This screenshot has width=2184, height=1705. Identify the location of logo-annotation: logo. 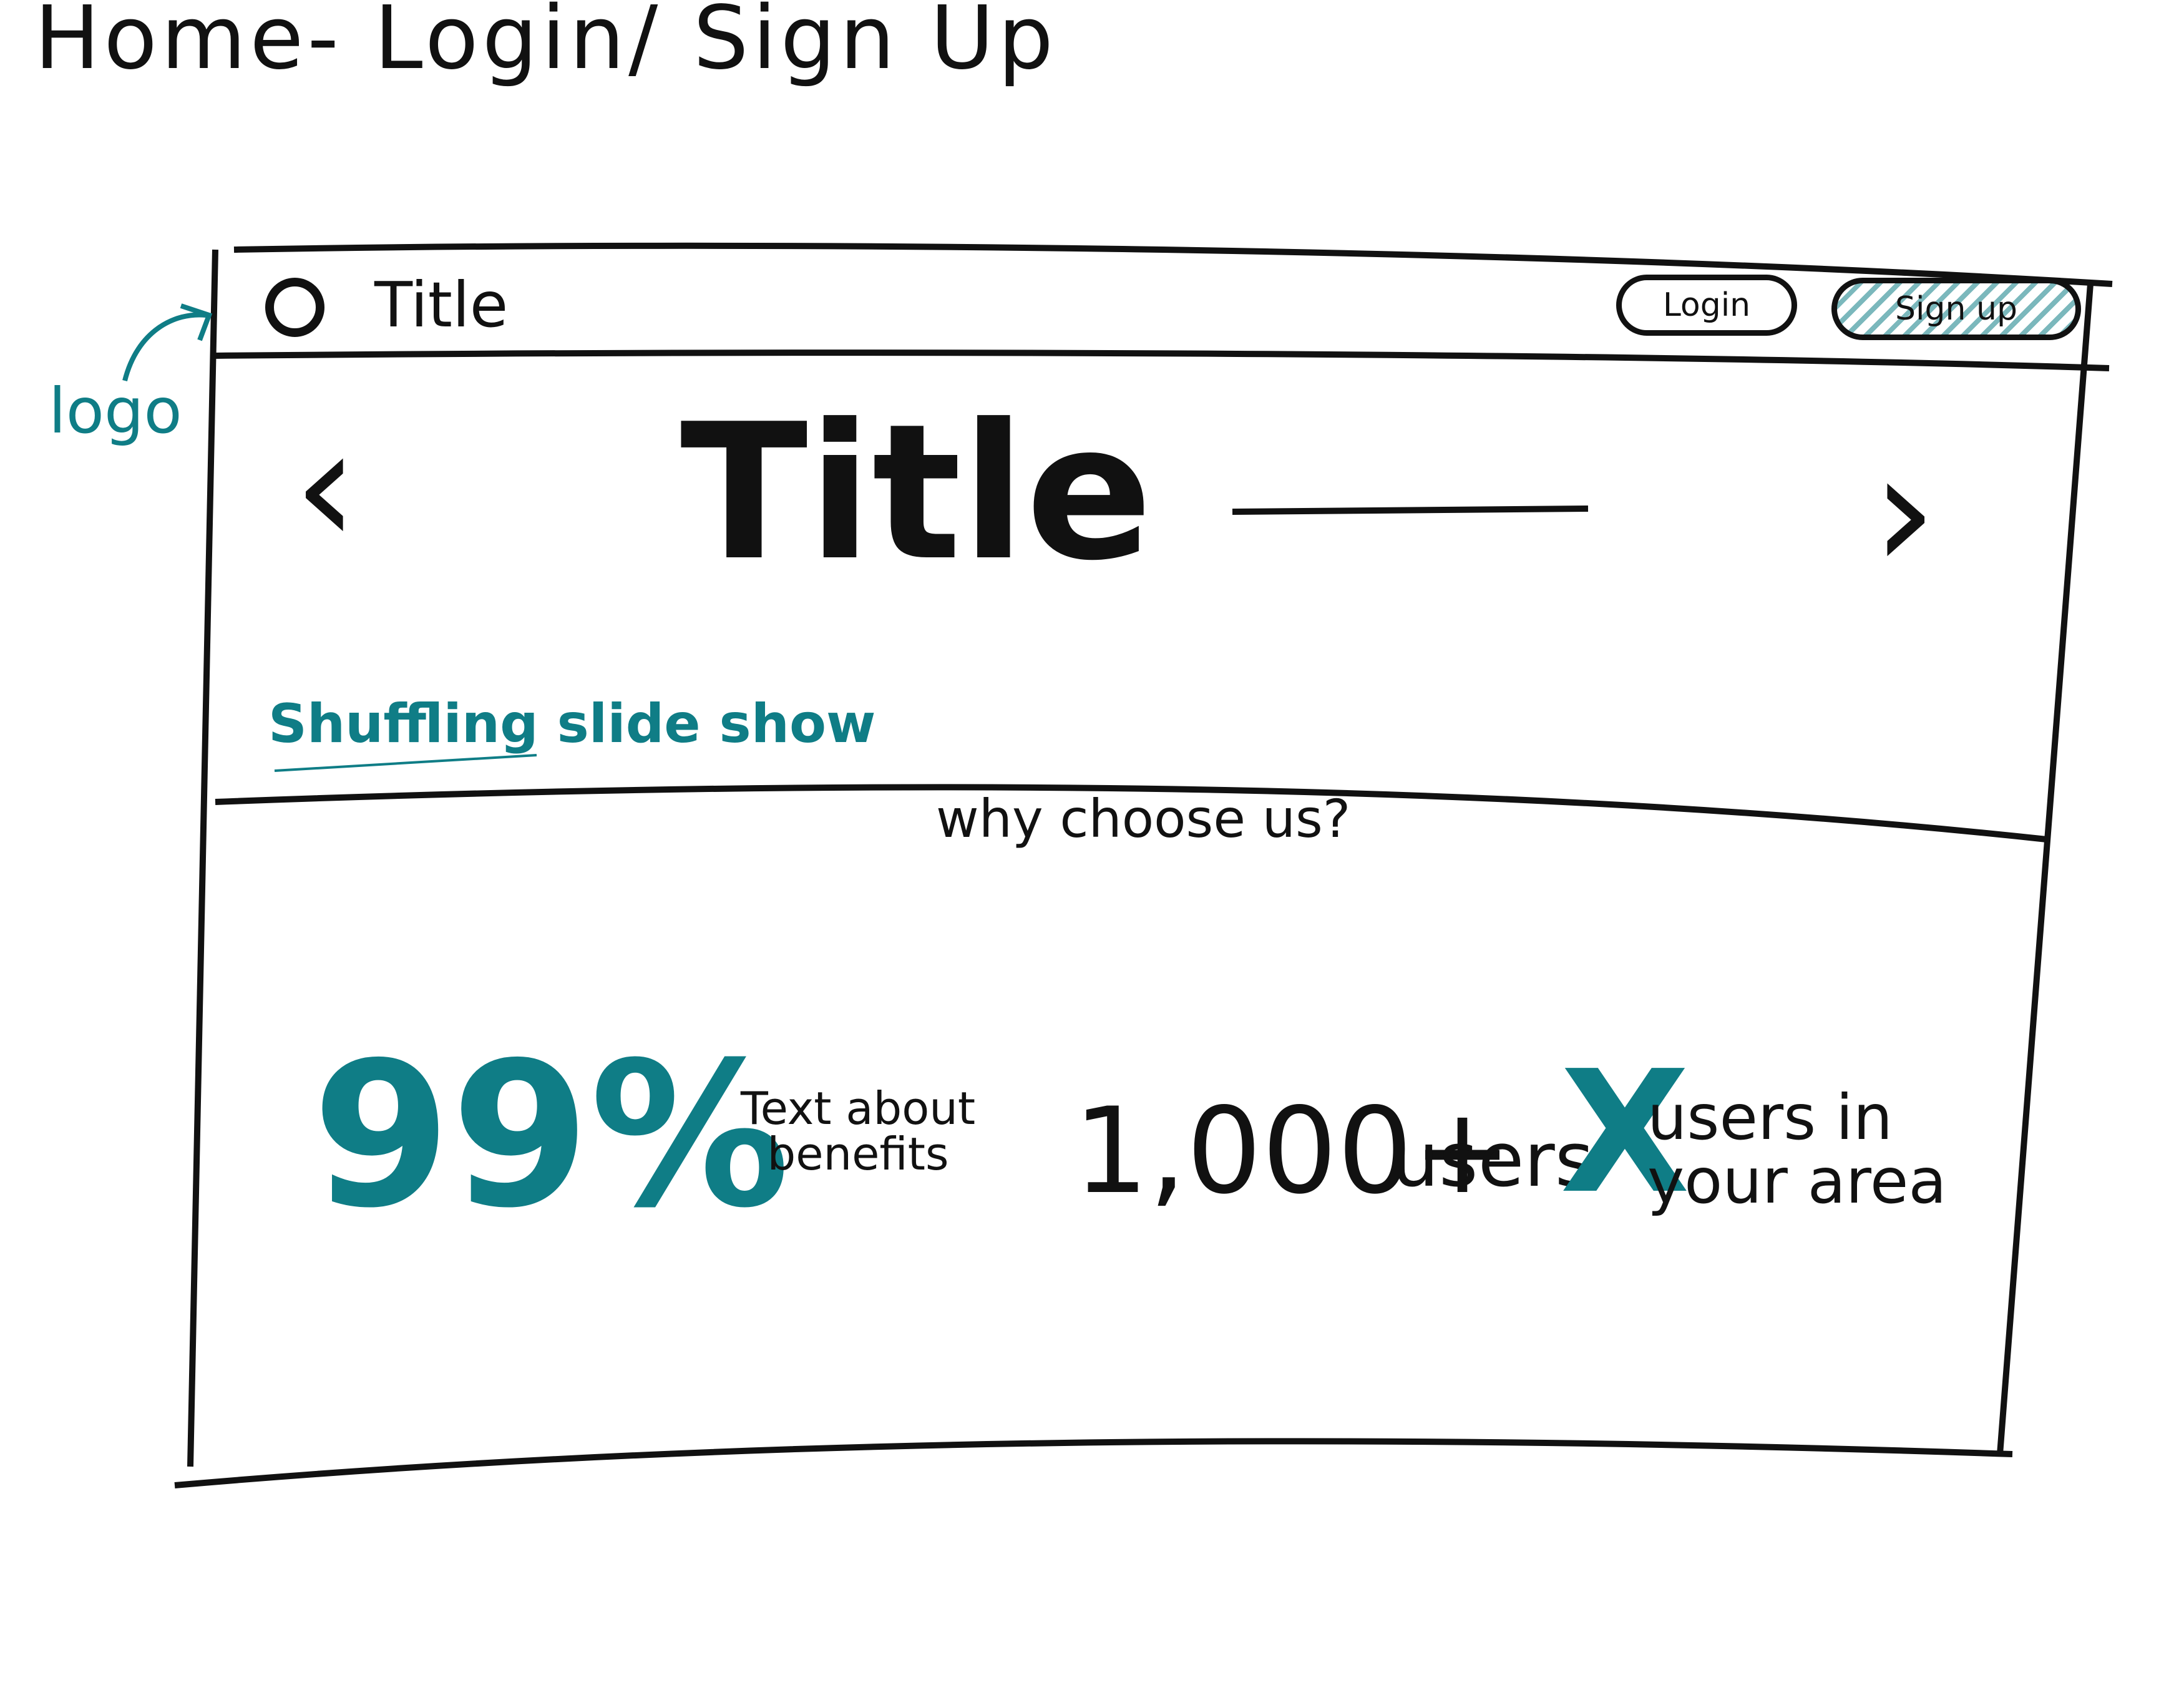
(116, 410).